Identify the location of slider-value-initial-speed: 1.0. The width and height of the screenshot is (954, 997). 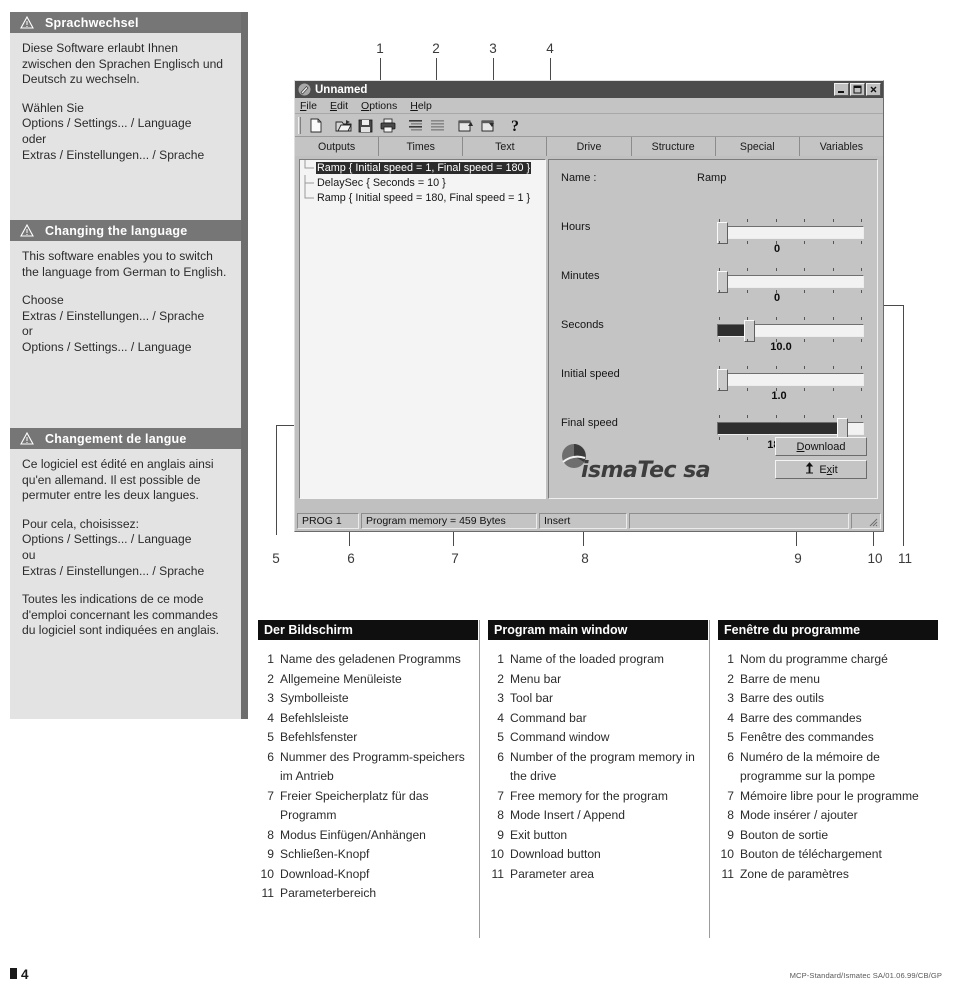
(779, 396).